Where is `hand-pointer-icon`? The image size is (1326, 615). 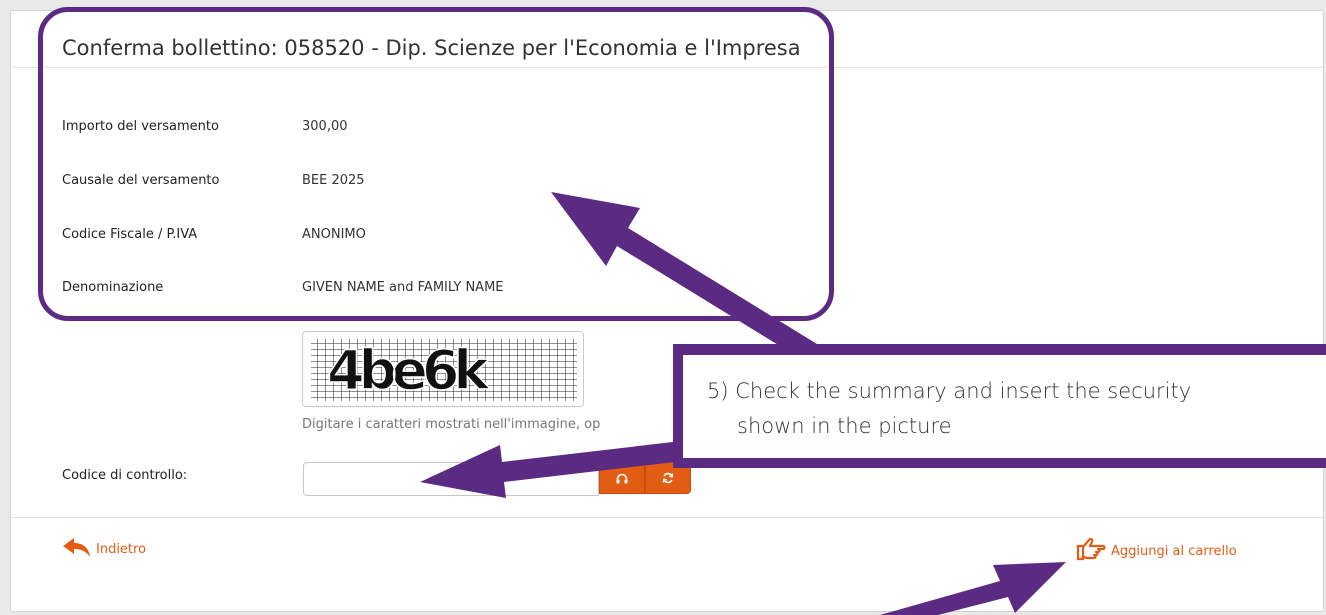 hand-pointer-icon is located at coordinates (1092, 551).